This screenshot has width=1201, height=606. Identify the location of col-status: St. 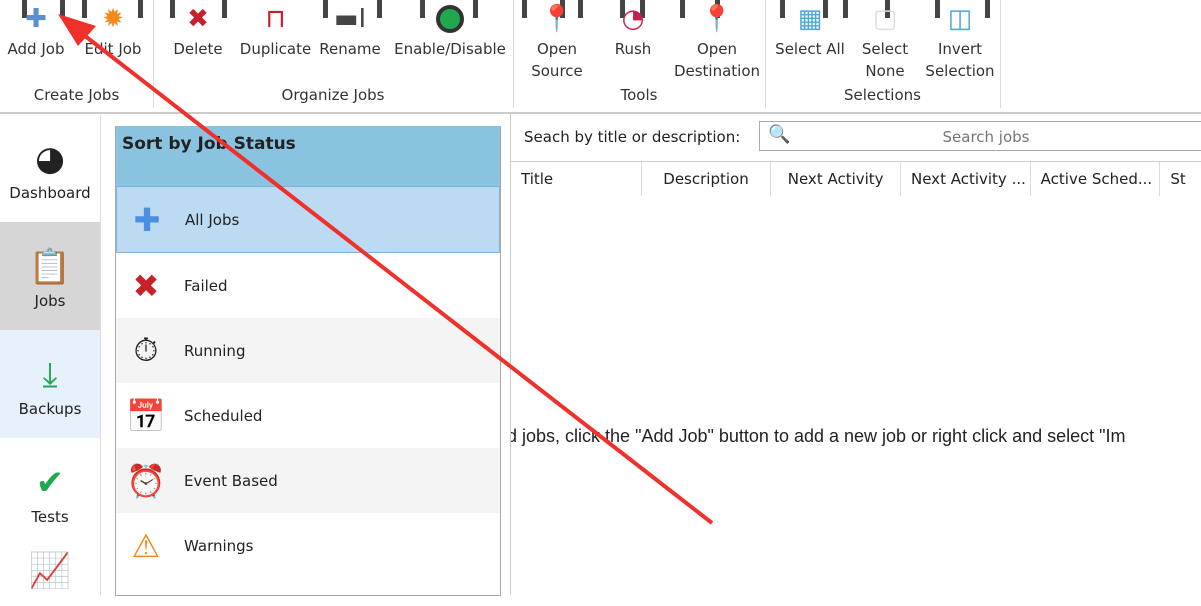
(1180, 179).